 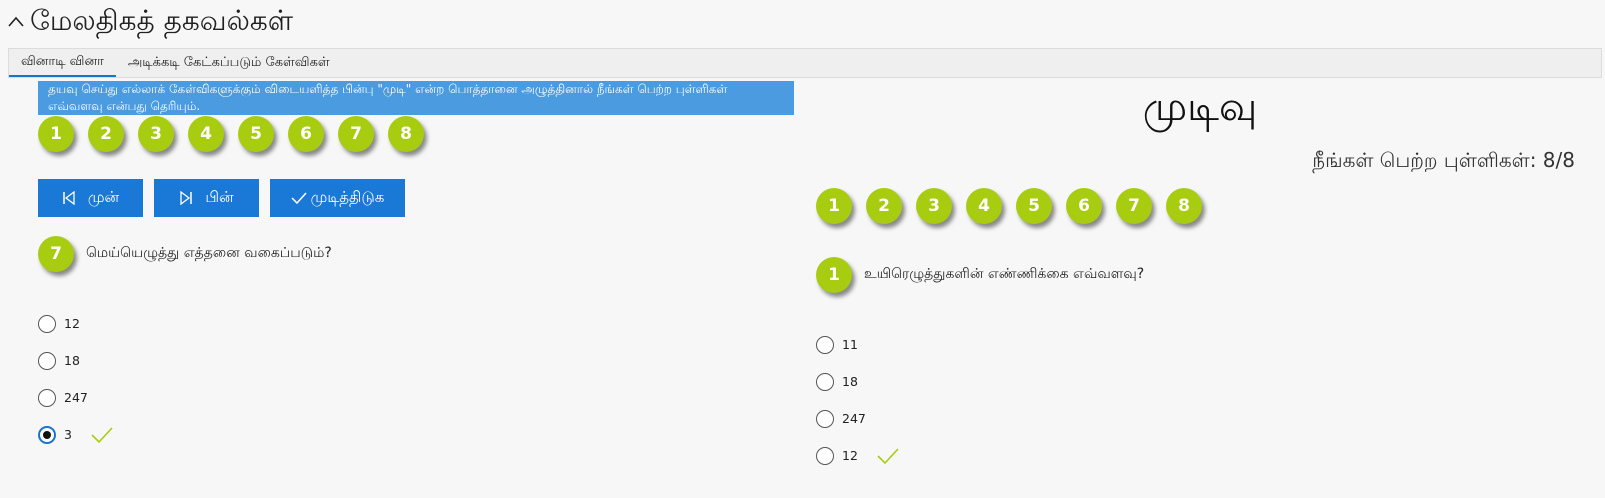 I want to click on question-number-badge: 7, so click(x=56, y=254).